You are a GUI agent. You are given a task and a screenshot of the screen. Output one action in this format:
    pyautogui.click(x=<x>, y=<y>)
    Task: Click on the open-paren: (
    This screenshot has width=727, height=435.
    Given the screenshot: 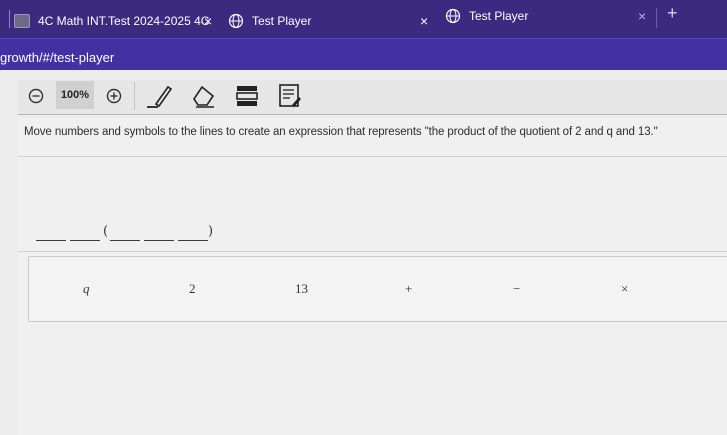 What is the action you would take?
    pyautogui.click(x=106, y=231)
    